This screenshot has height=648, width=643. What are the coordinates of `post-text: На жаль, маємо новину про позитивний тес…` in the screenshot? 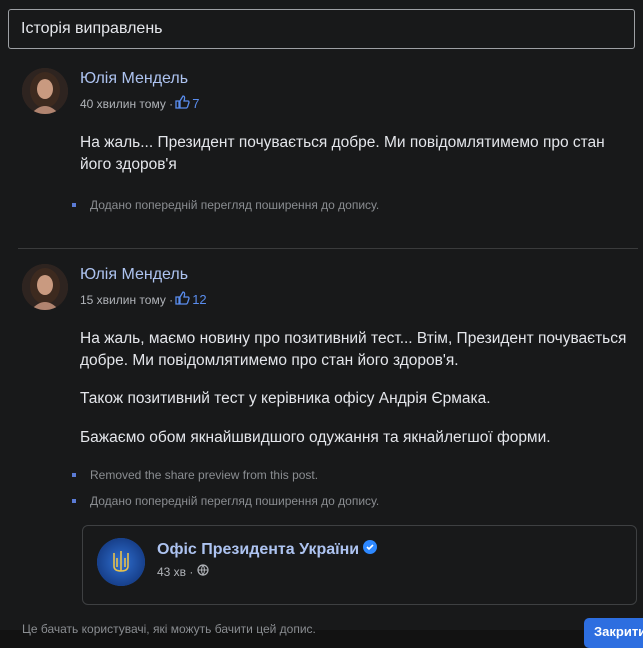 It's located at (353, 349).